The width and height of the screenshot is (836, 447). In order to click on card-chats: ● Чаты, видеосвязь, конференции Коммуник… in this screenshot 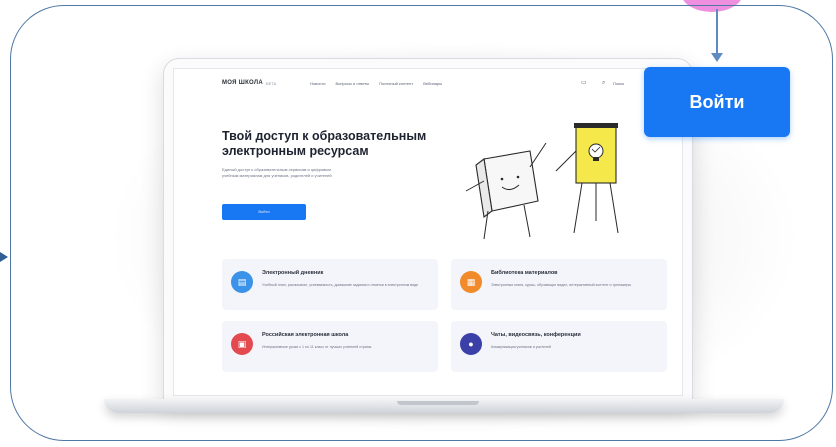, I will do `click(559, 346)`.